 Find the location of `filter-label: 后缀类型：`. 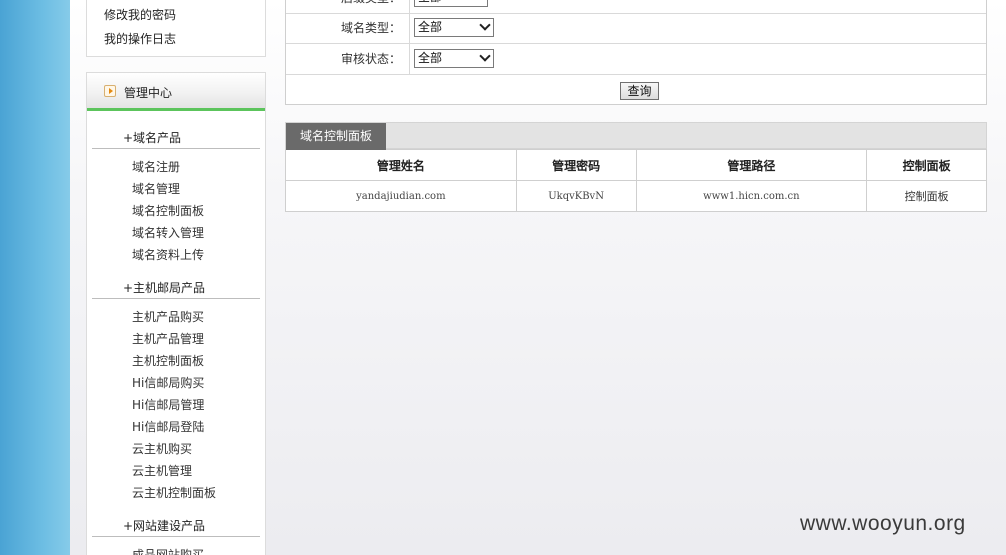

filter-label: 后缀类型： is located at coordinates (348, 6).